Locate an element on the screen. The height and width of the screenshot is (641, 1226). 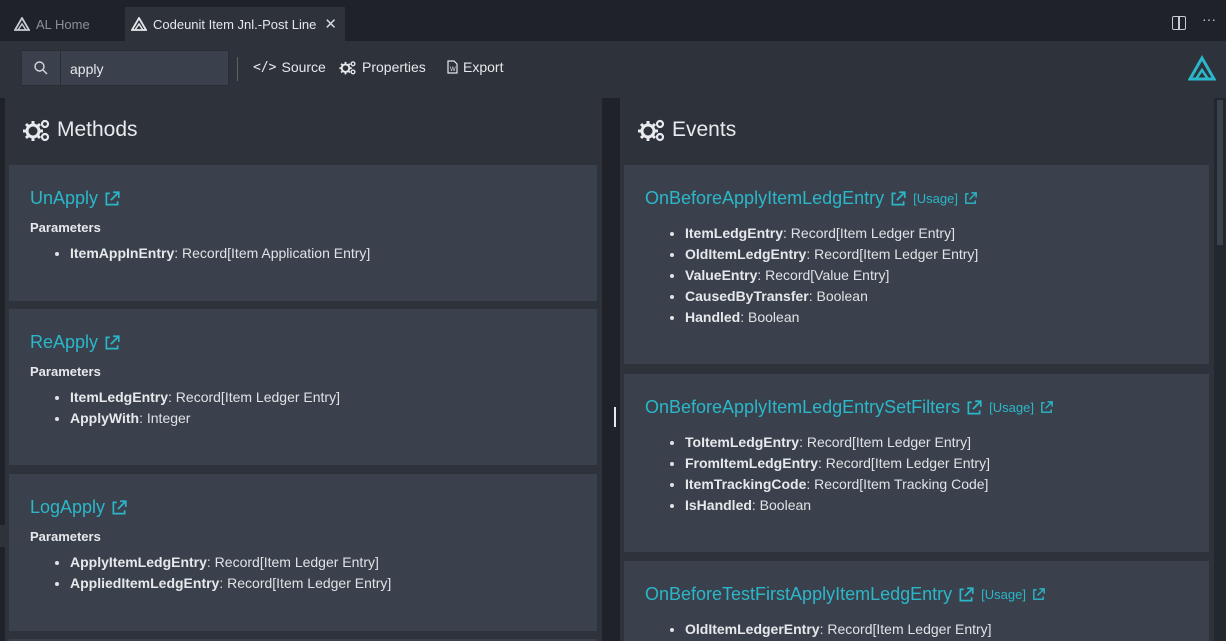
parameter-item: ValueEntry: Record[Value Entry] is located at coordinates (831, 275).